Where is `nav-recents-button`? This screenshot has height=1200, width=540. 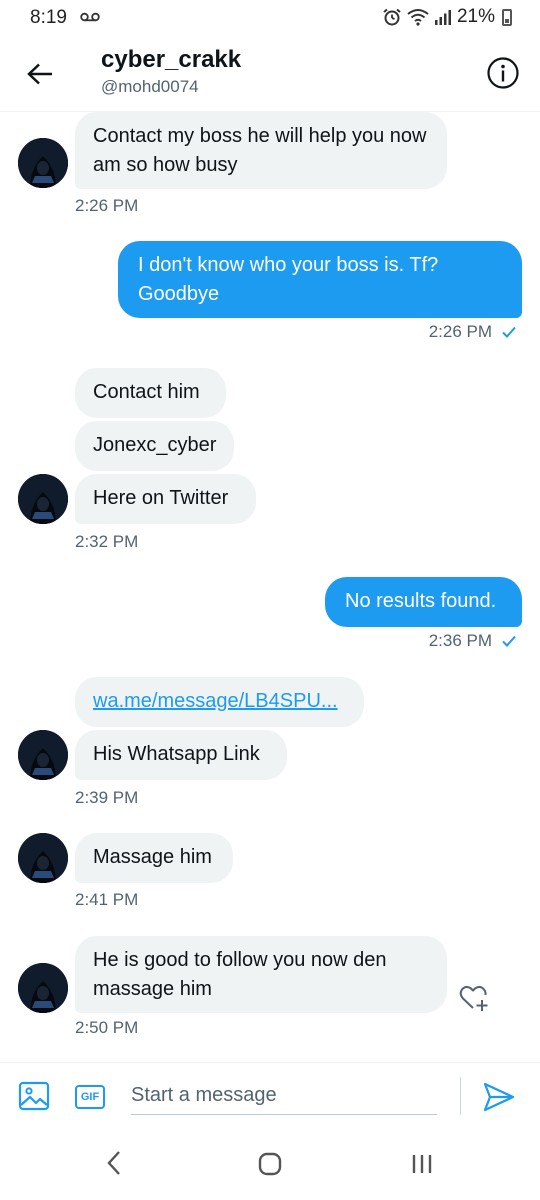
nav-recents-button is located at coordinates (422, 1166).